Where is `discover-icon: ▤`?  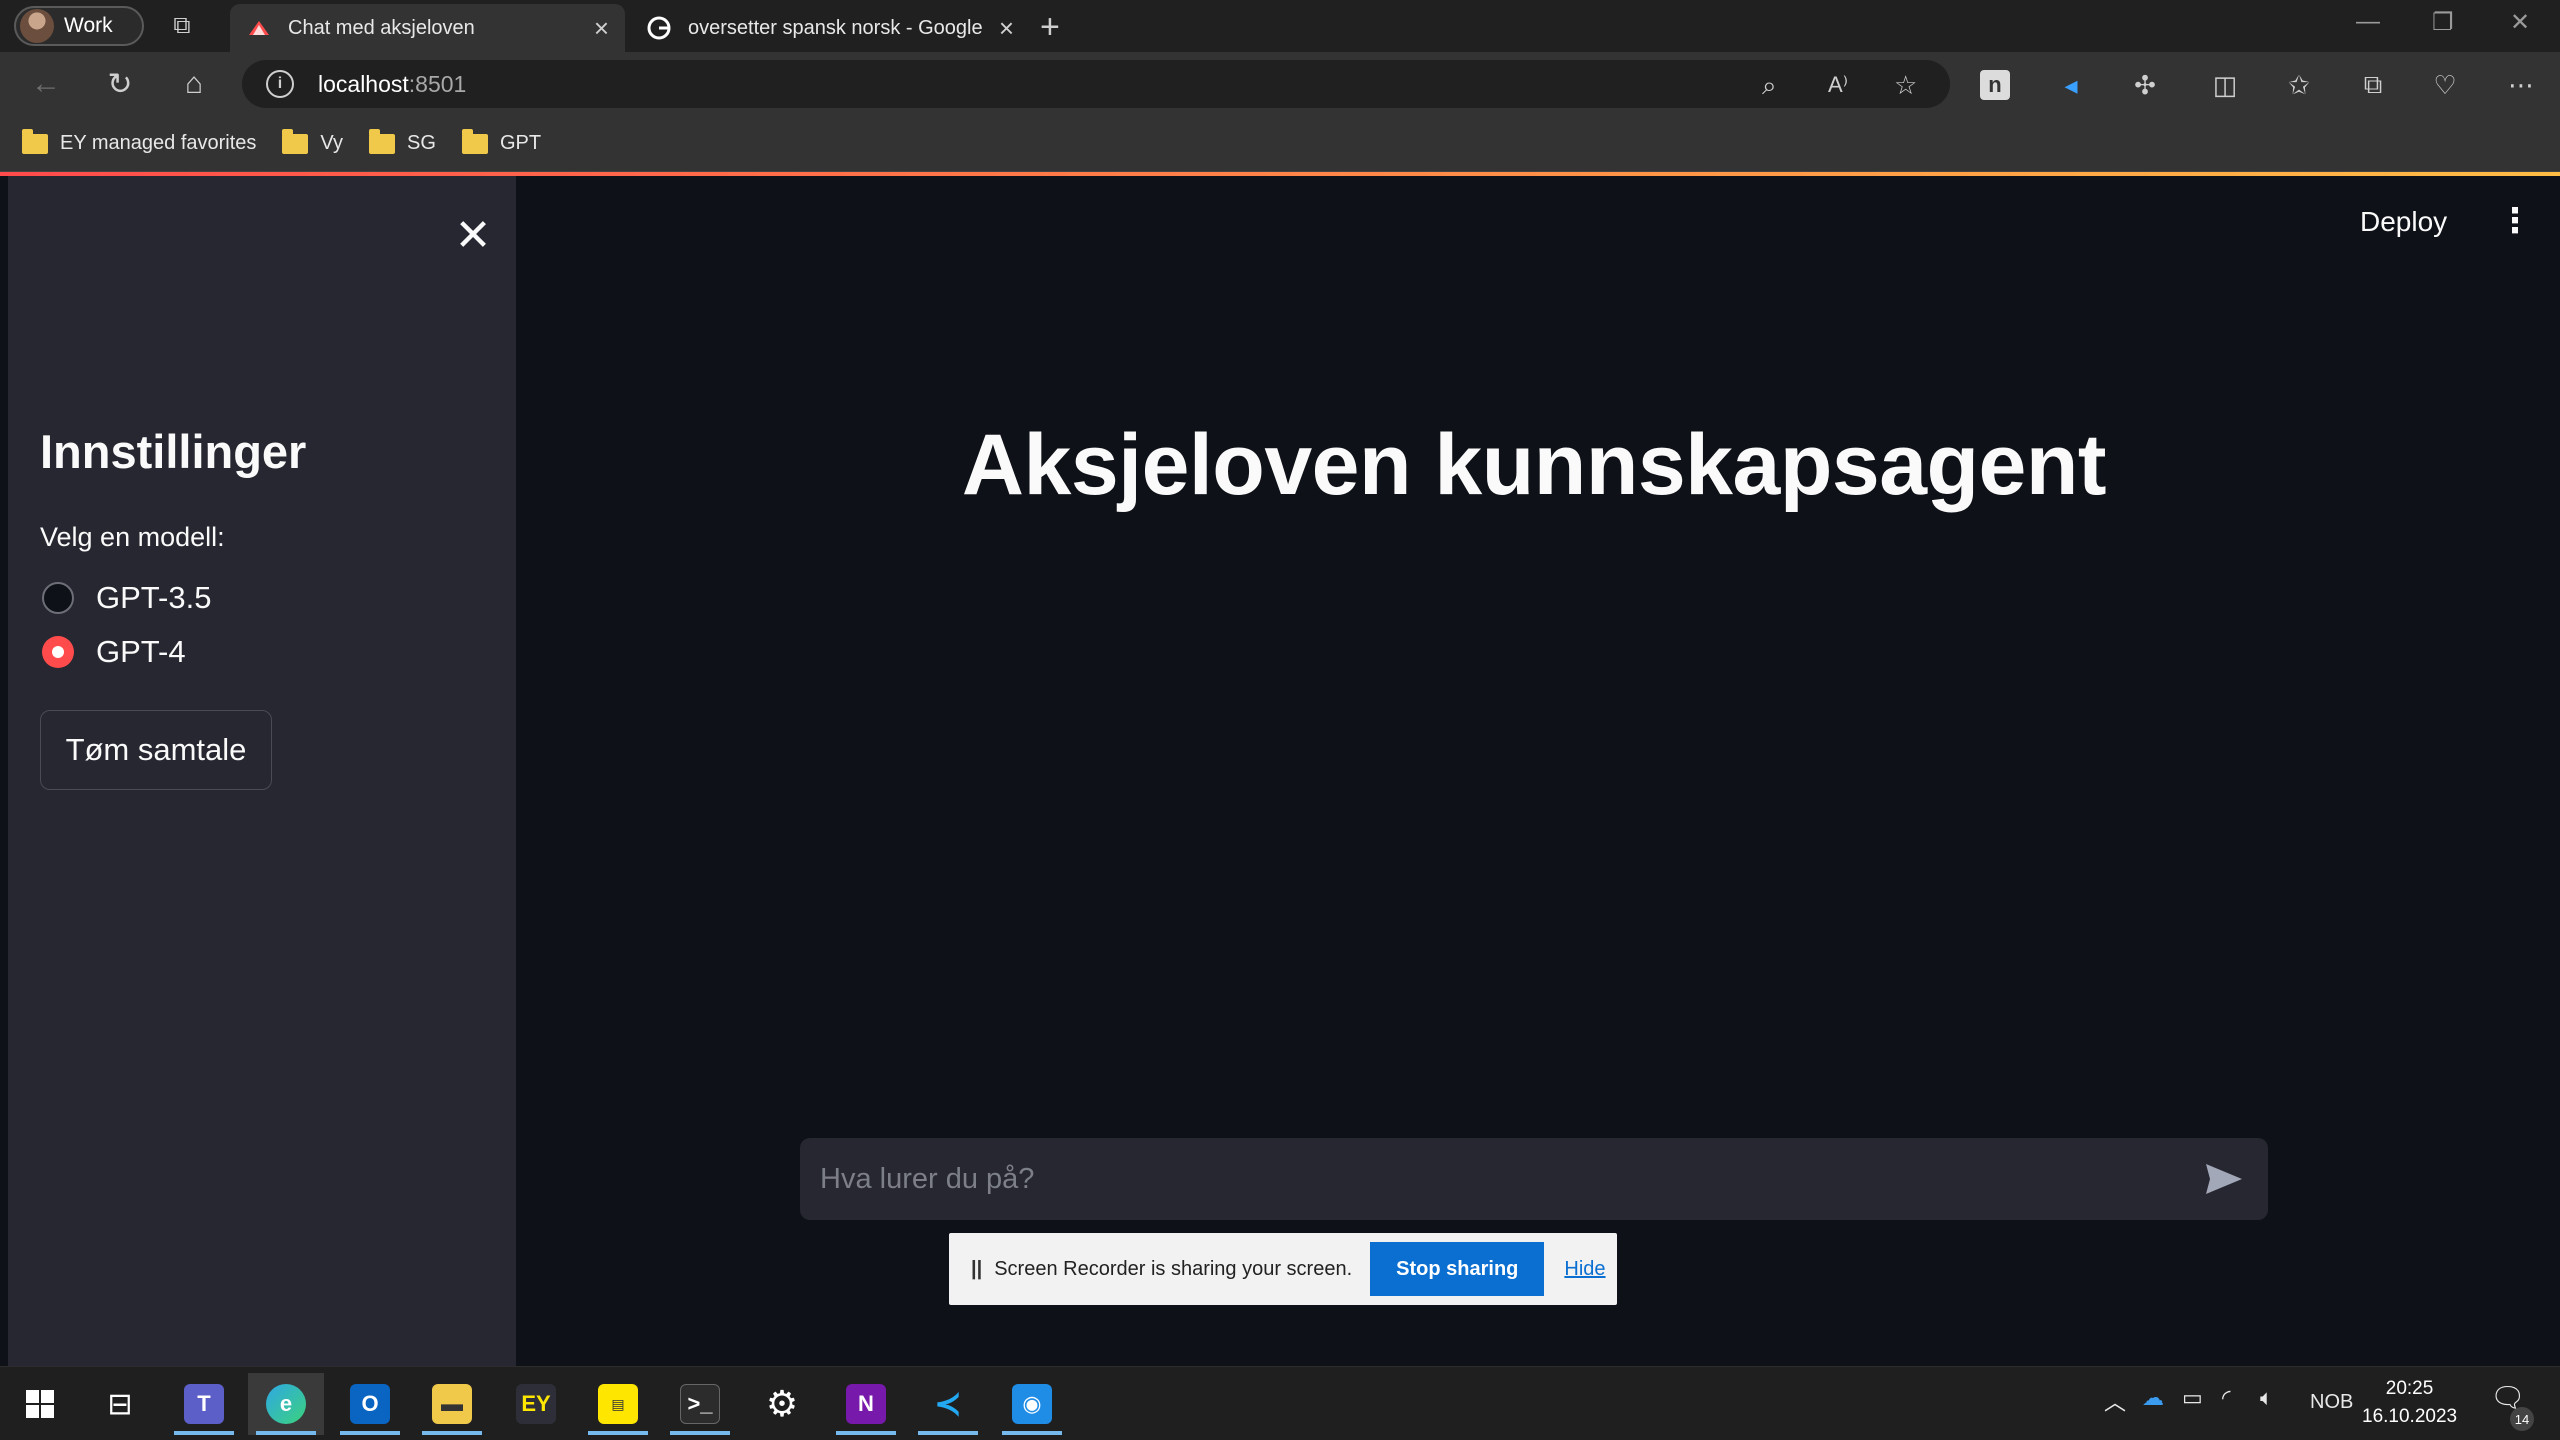
discover-icon: ▤ is located at coordinates (618, 1404).